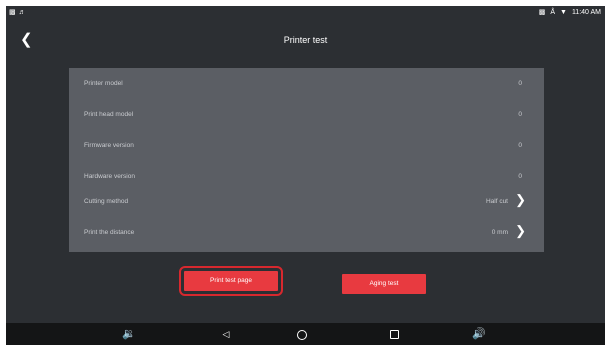 This screenshot has width=605, height=345. What do you see at coordinates (109, 145) in the screenshot?
I see `info-row-label: Firmware version` at bounding box center [109, 145].